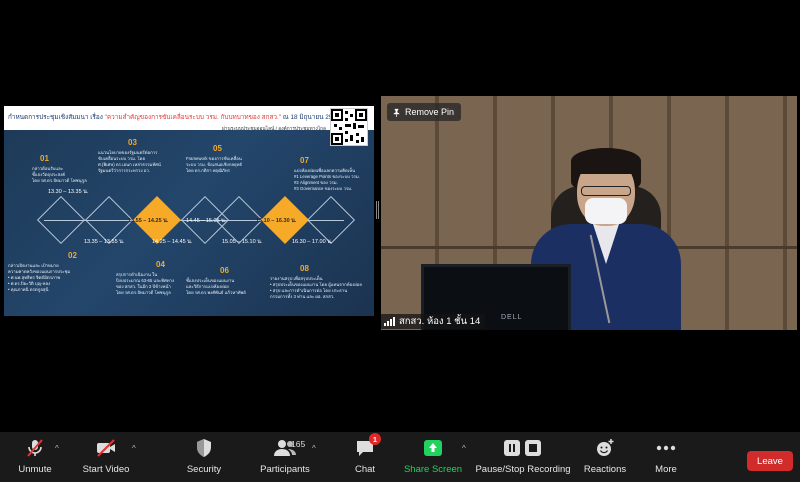 This screenshot has width=800, height=482. I want to click on participants-options-chevron-icon: ^, so click(314, 448).